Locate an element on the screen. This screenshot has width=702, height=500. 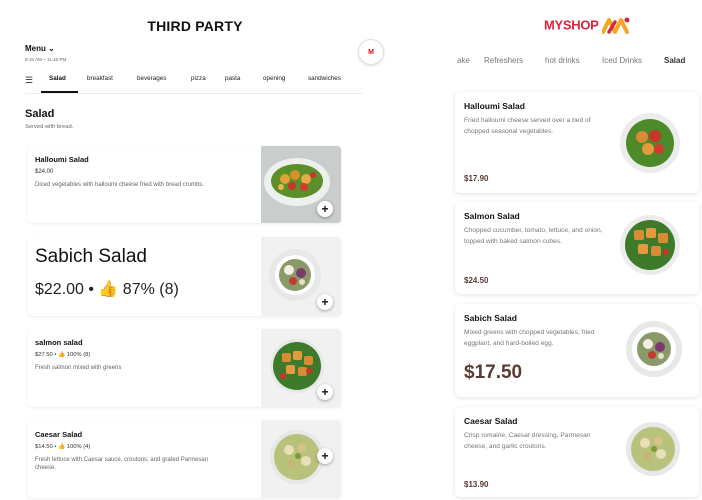
section-subtitle: Served with bread. is located at coordinates (49, 127).